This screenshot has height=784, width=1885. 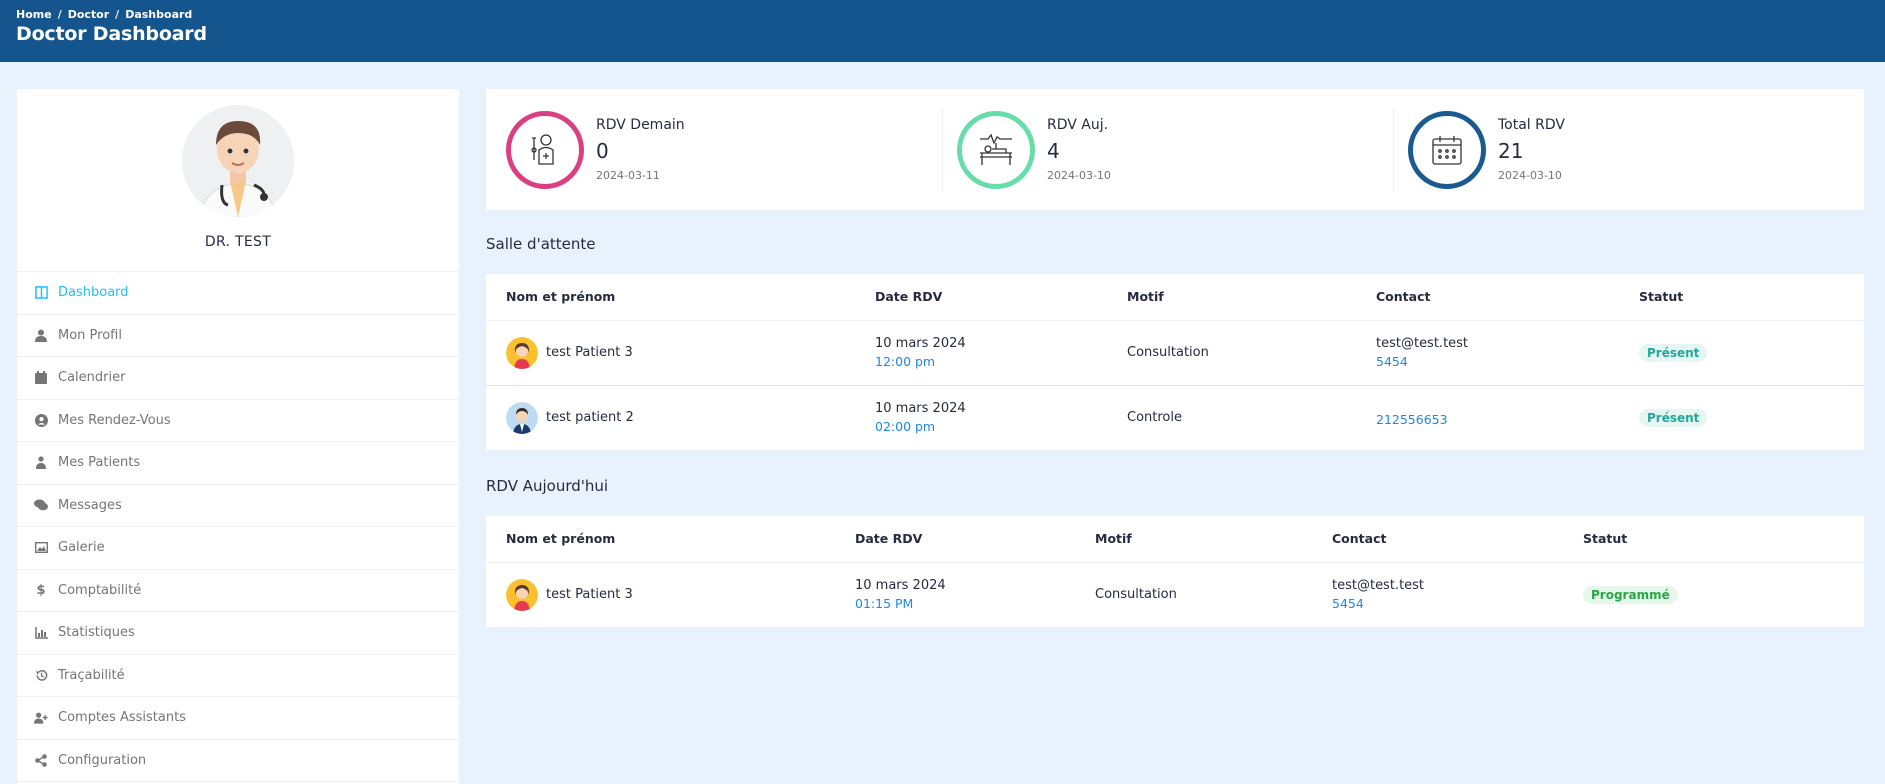 What do you see at coordinates (1487, 297) in the screenshot?
I see `column-header: Contact` at bounding box center [1487, 297].